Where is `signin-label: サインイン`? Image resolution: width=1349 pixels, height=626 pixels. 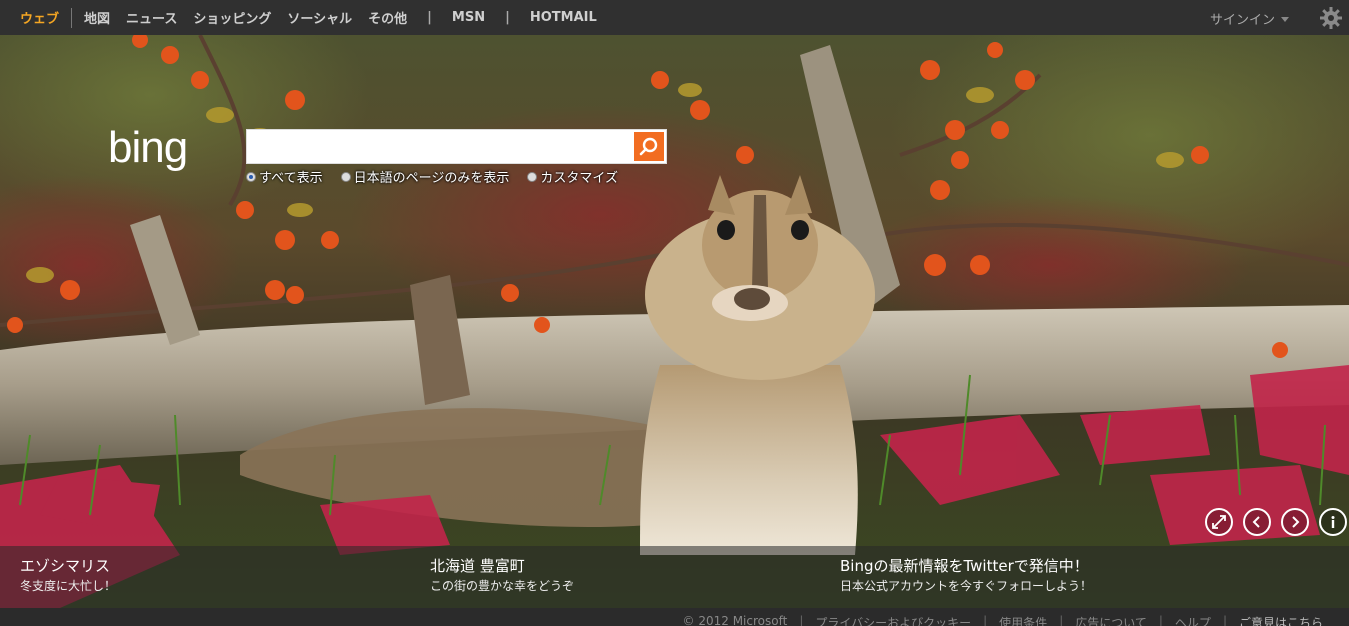
signin-label: サインイン is located at coordinates (1242, 20).